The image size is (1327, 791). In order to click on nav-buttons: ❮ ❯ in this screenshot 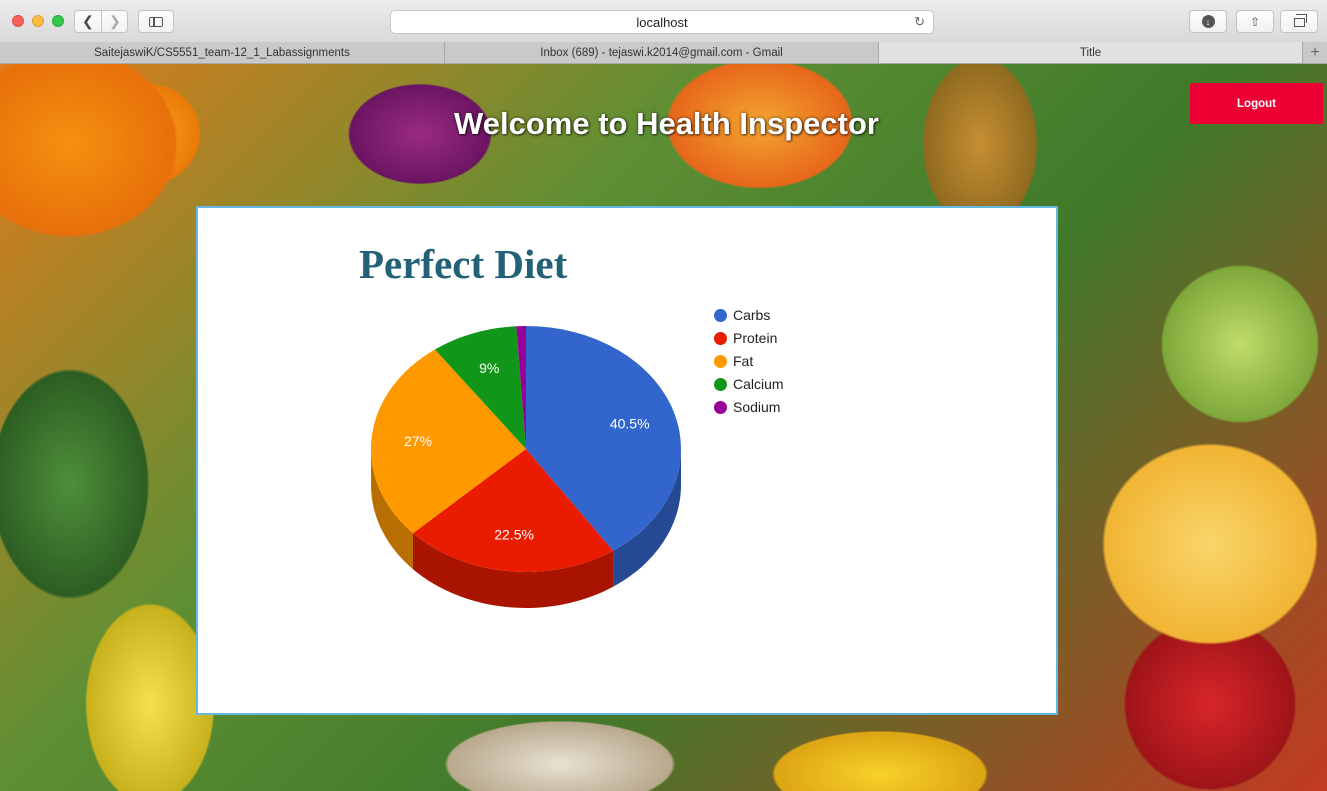, I will do `click(101, 21)`.